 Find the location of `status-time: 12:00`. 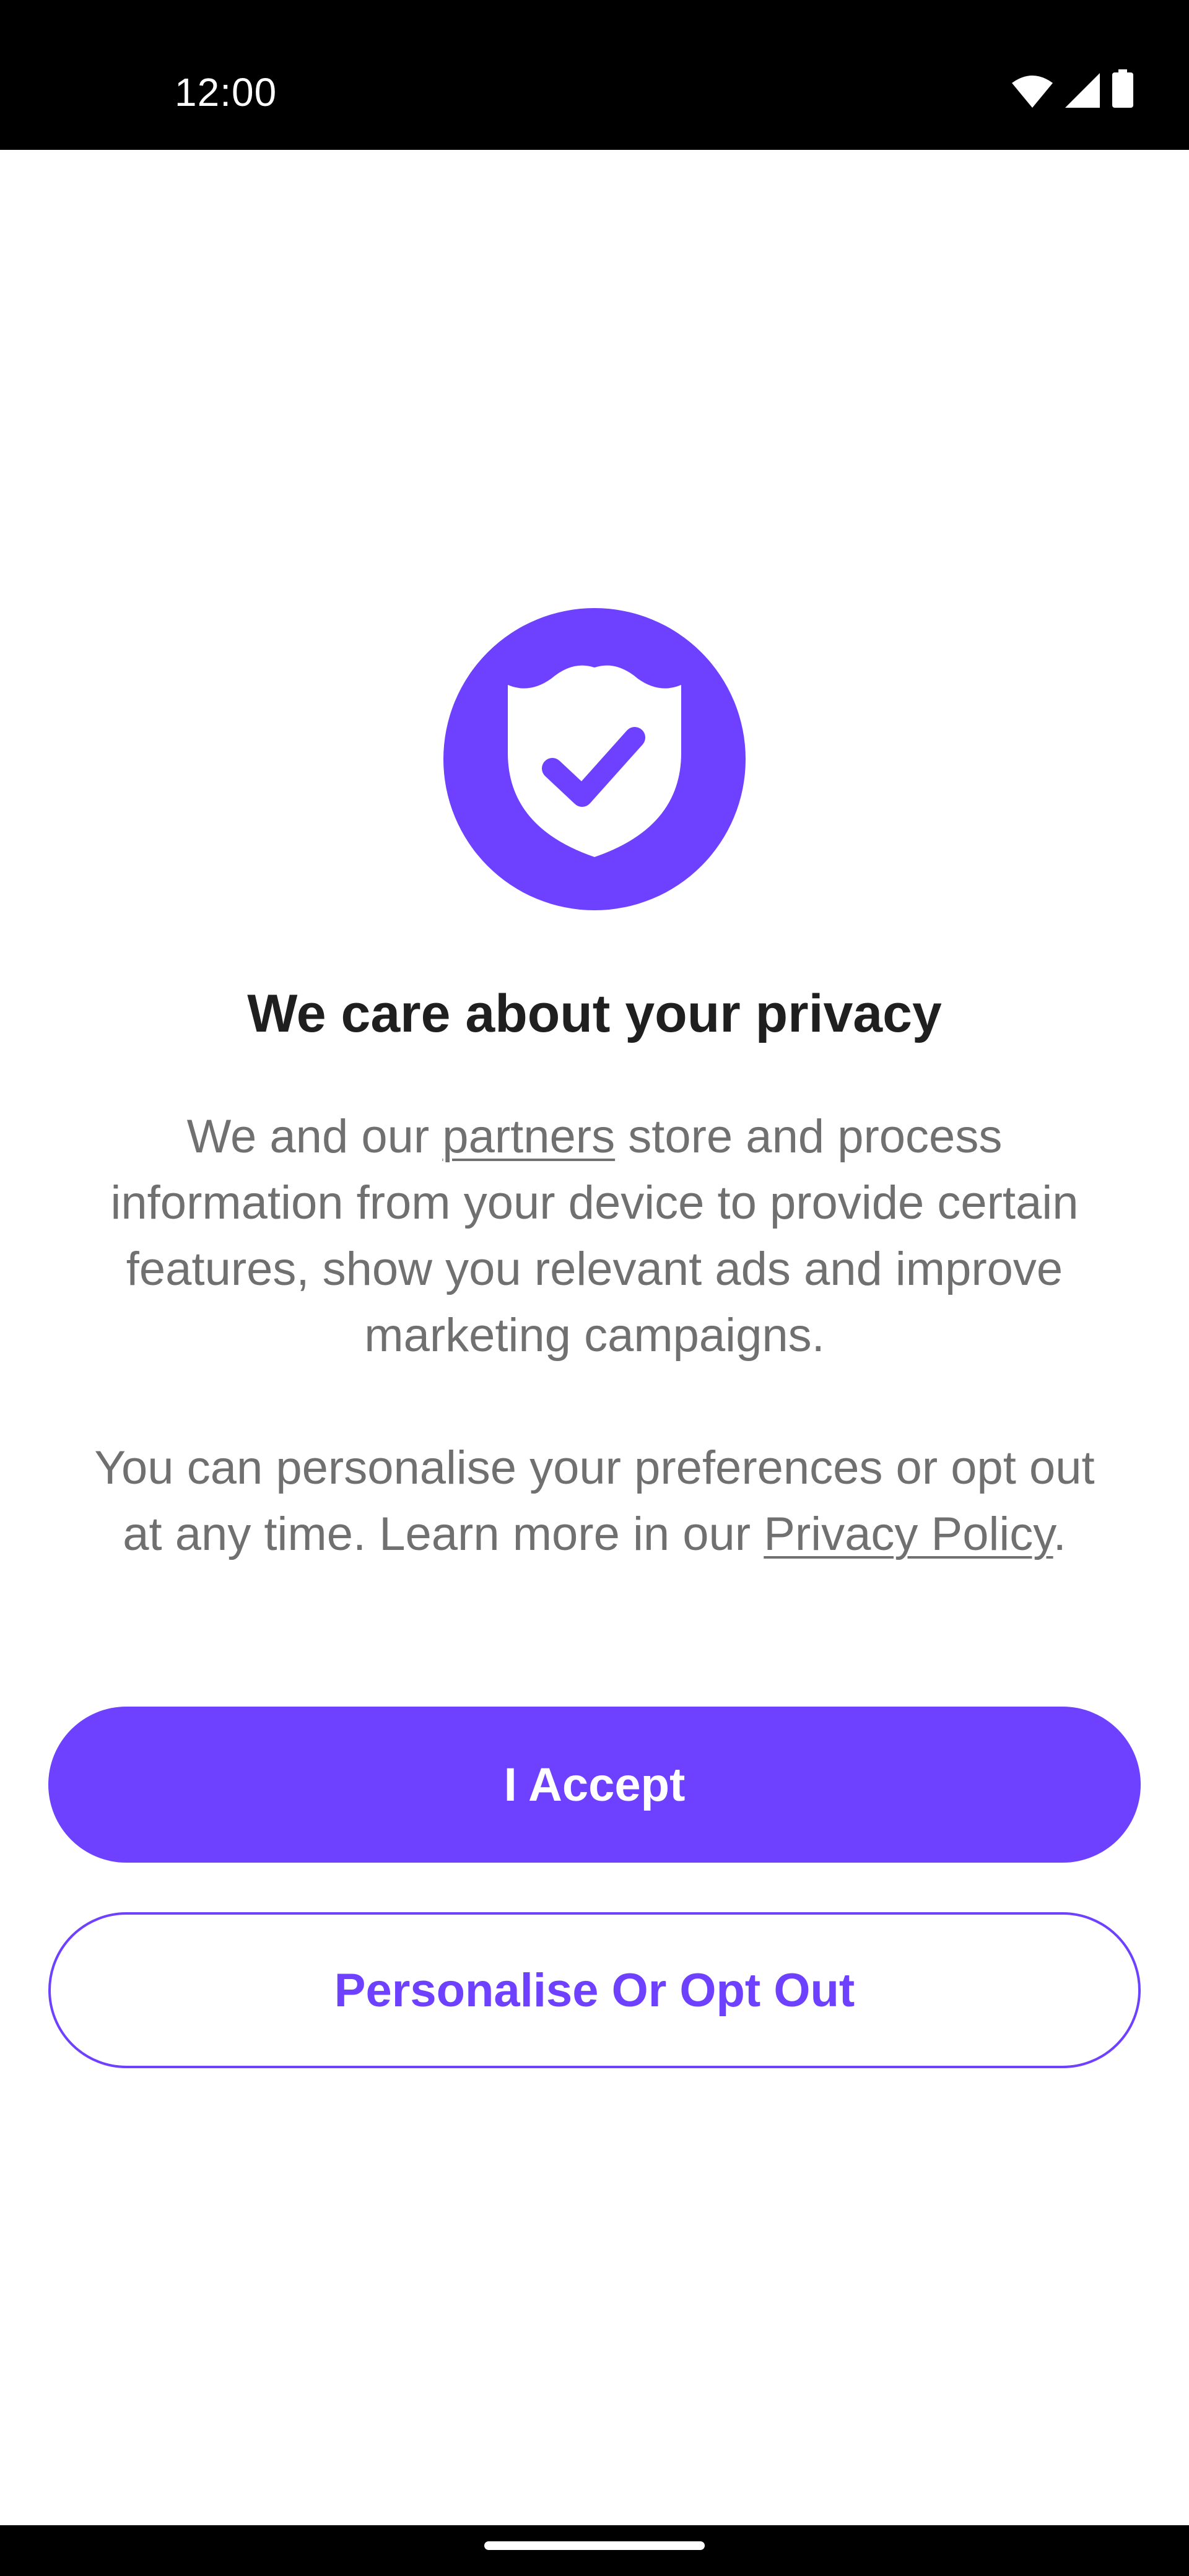

status-time: 12:00 is located at coordinates (226, 92).